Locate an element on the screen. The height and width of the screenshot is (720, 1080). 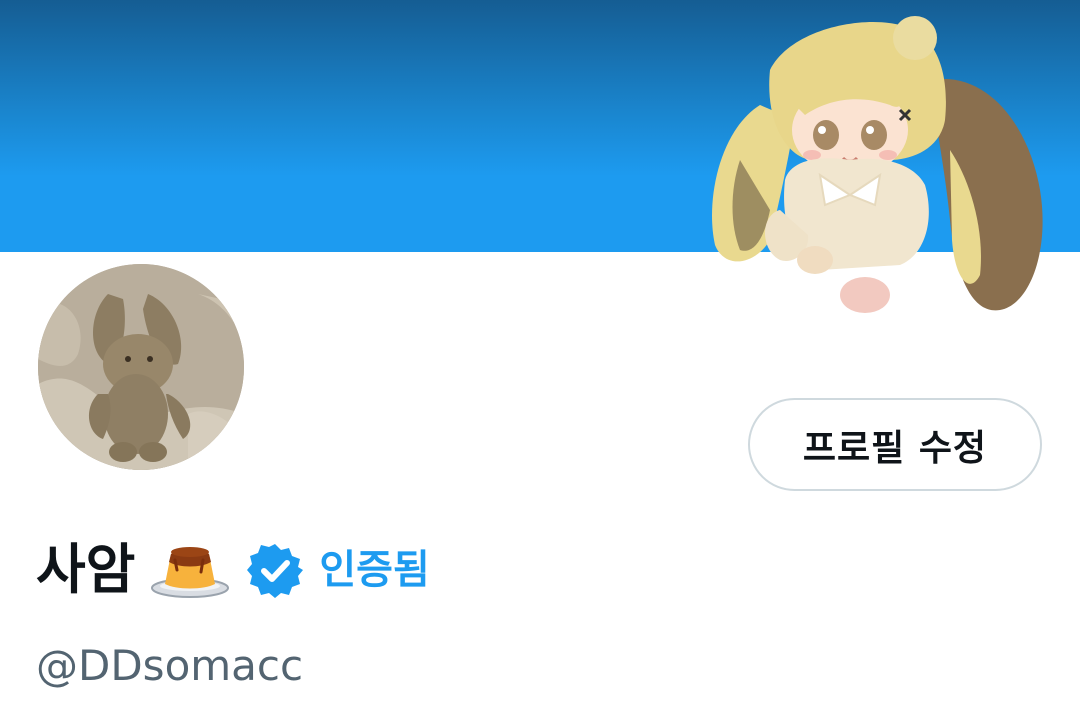
verified-badge-icon is located at coordinates (275, 570).